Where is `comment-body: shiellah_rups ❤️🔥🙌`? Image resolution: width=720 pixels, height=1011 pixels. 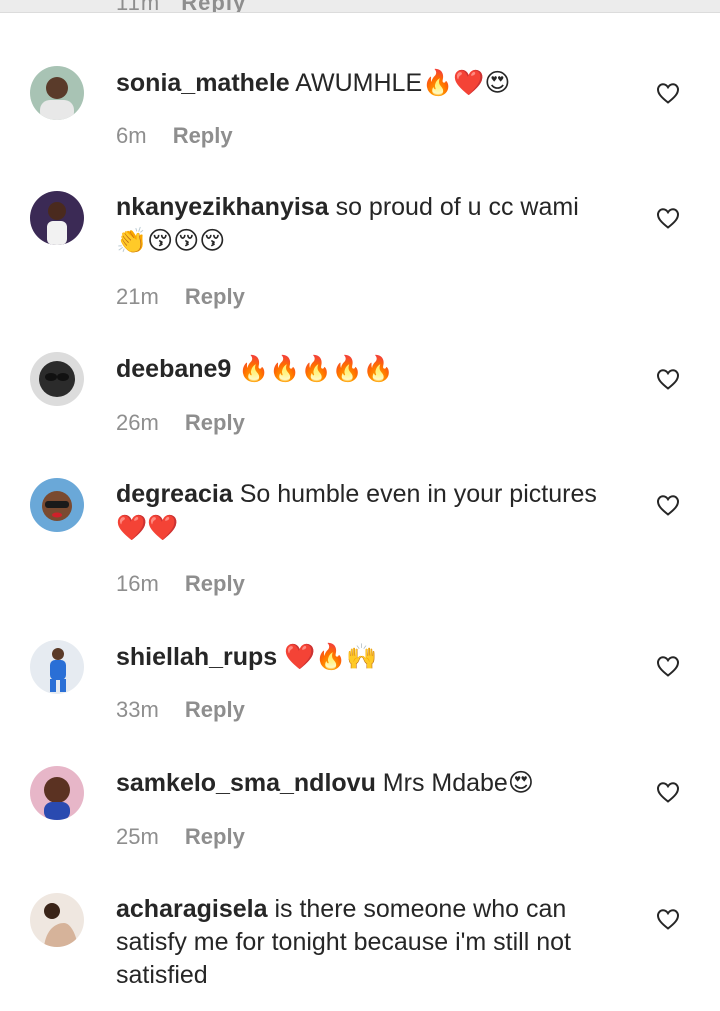
comment-body: shiellah_rups ❤️🔥🙌 is located at coordinates (376, 657).